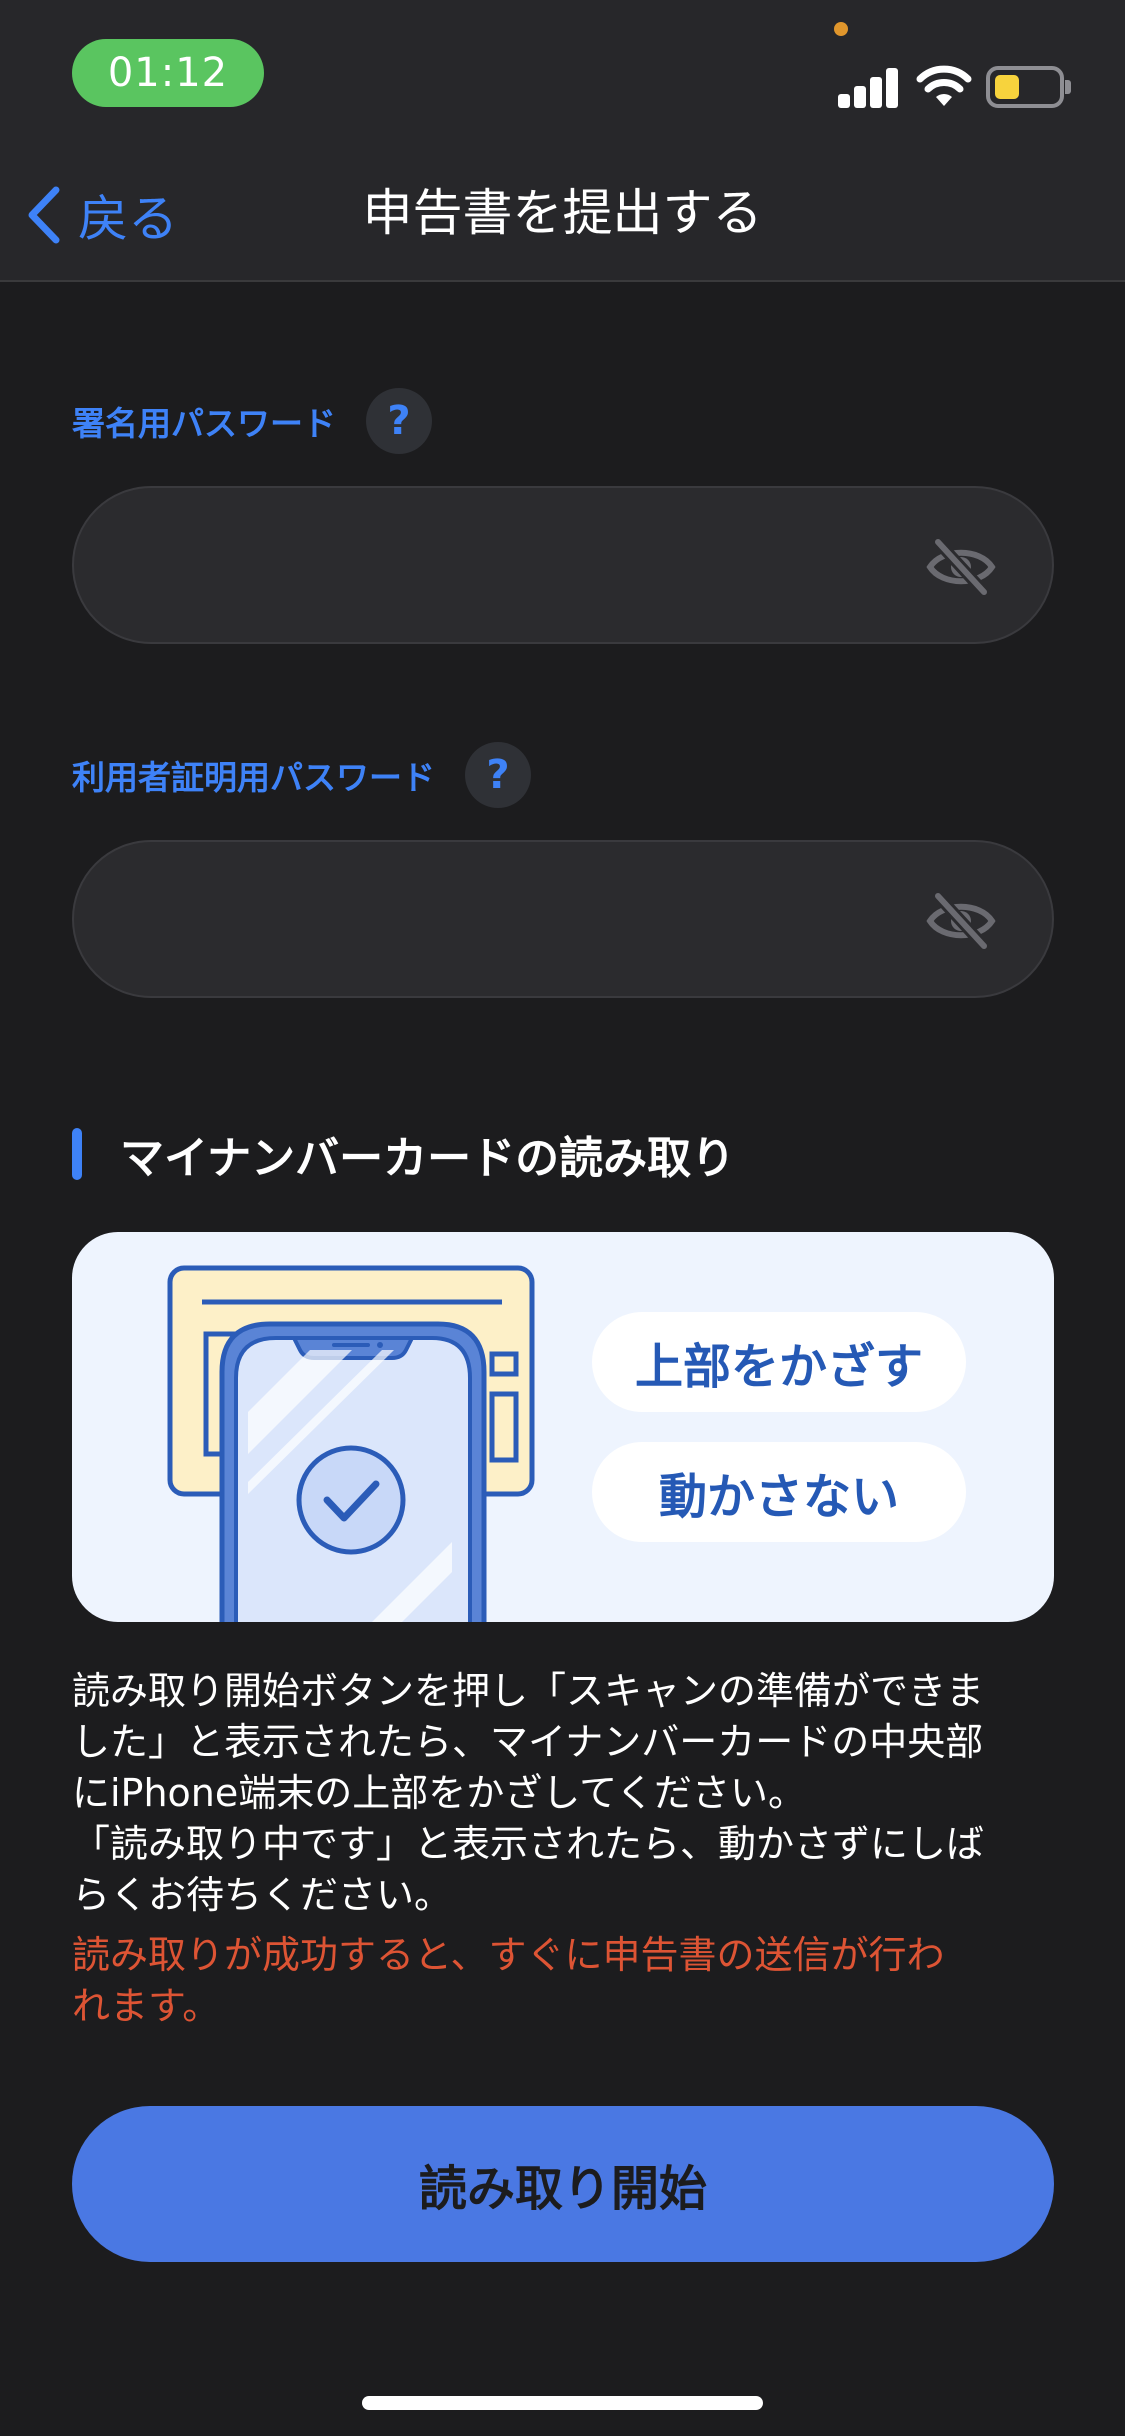  Describe the element at coordinates (1028, 87) in the screenshot. I see `battery-icon` at that location.